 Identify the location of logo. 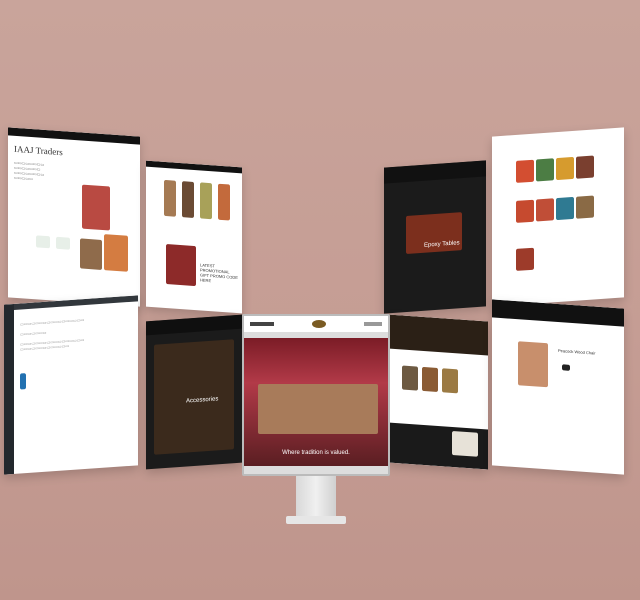
(319, 324).